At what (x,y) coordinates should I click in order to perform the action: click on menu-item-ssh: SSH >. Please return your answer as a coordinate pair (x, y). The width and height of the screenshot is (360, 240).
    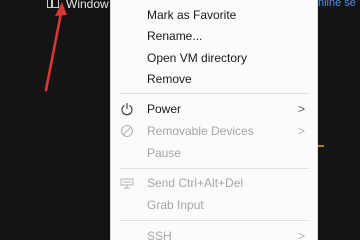
    Looking at the image, I should click on (214, 232).